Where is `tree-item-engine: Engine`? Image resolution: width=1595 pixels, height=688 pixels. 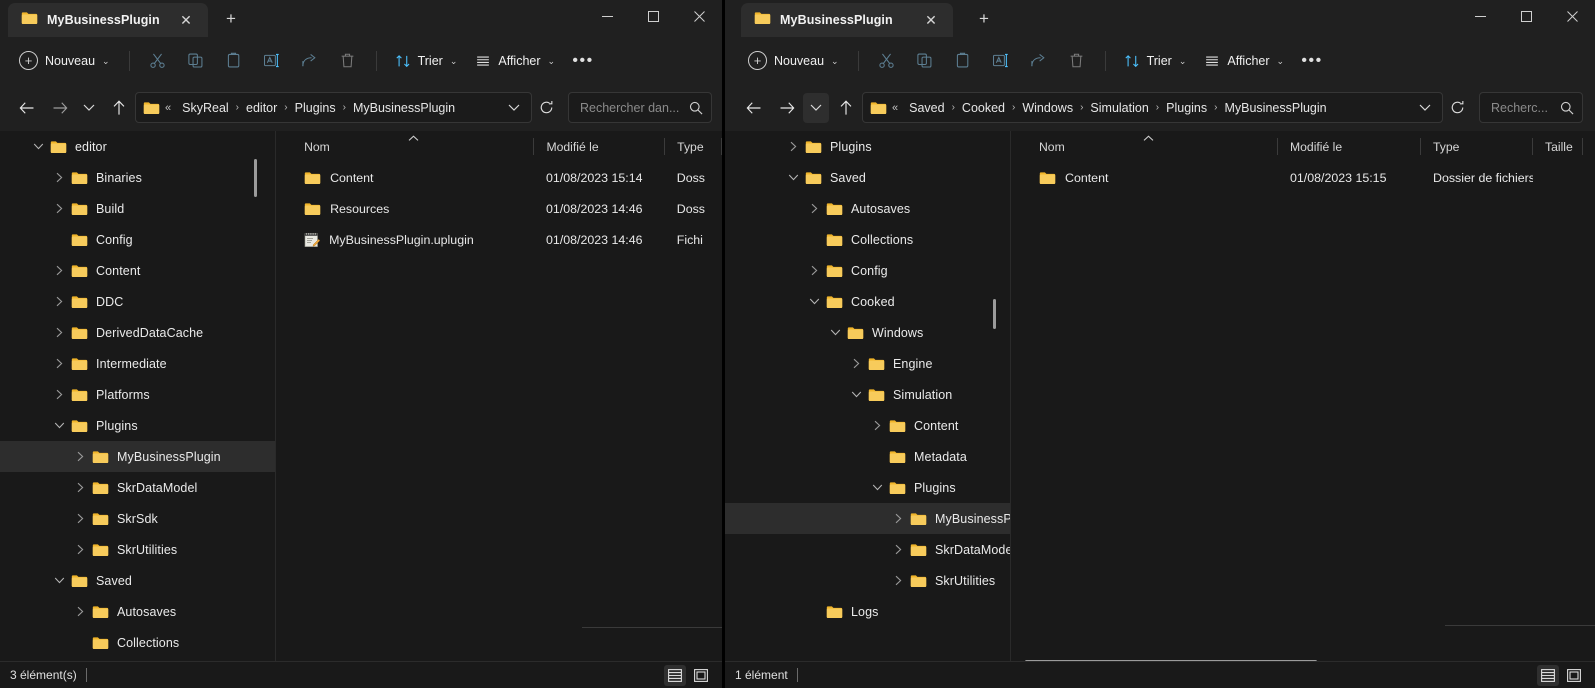
tree-item-engine: Engine is located at coordinates (867, 363).